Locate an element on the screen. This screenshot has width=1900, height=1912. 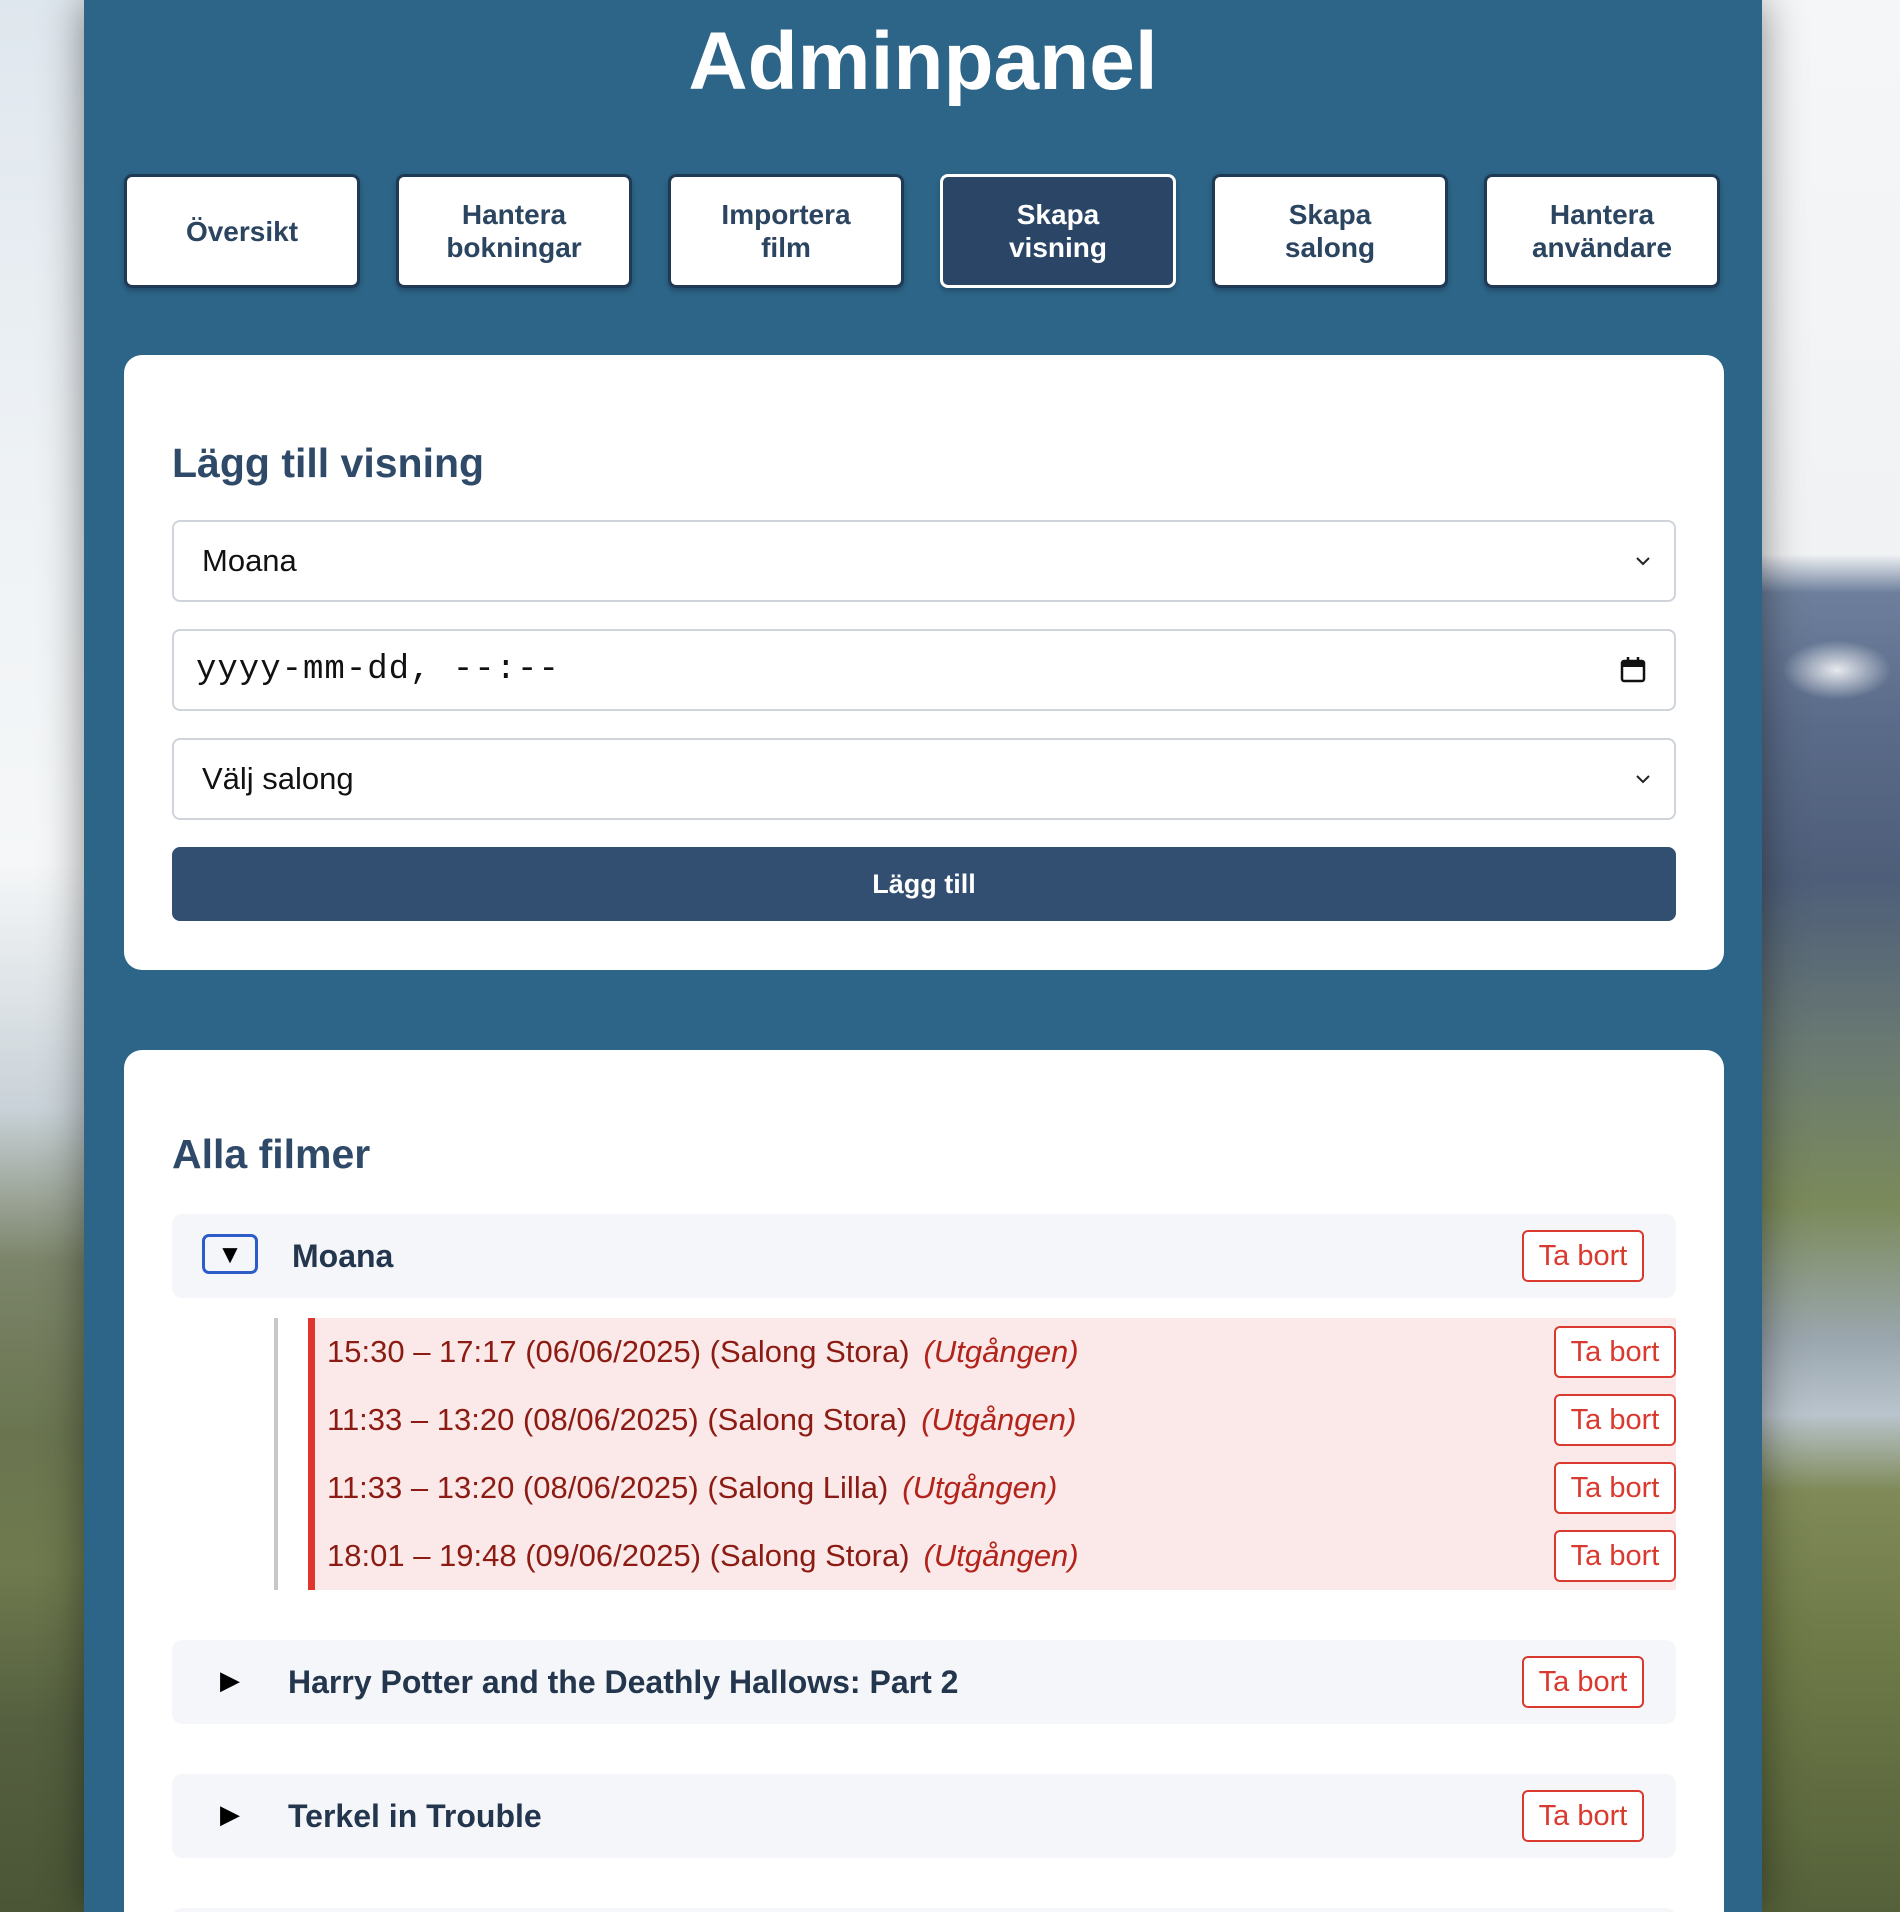
nav-create-salon-button: Skapa salong is located at coordinates (1330, 231).